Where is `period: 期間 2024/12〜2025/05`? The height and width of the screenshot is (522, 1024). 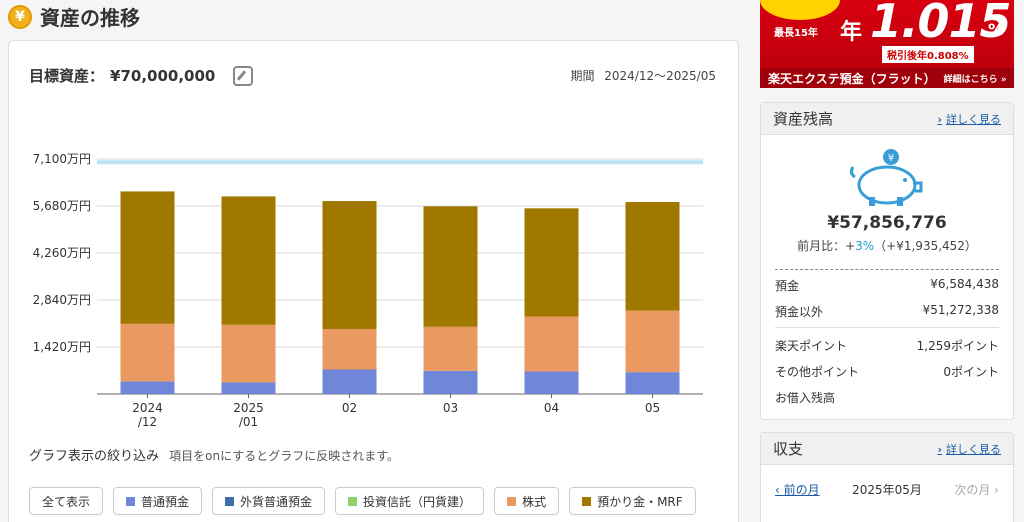
period: 期間 2024/12〜2025/05 is located at coordinates (643, 75).